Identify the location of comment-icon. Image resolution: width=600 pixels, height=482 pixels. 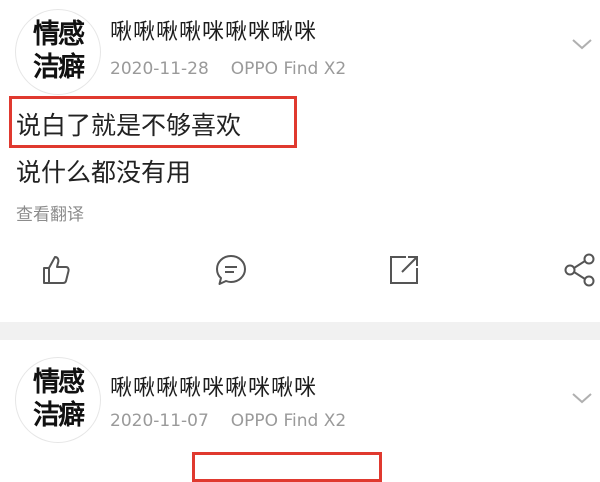
(231, 270).